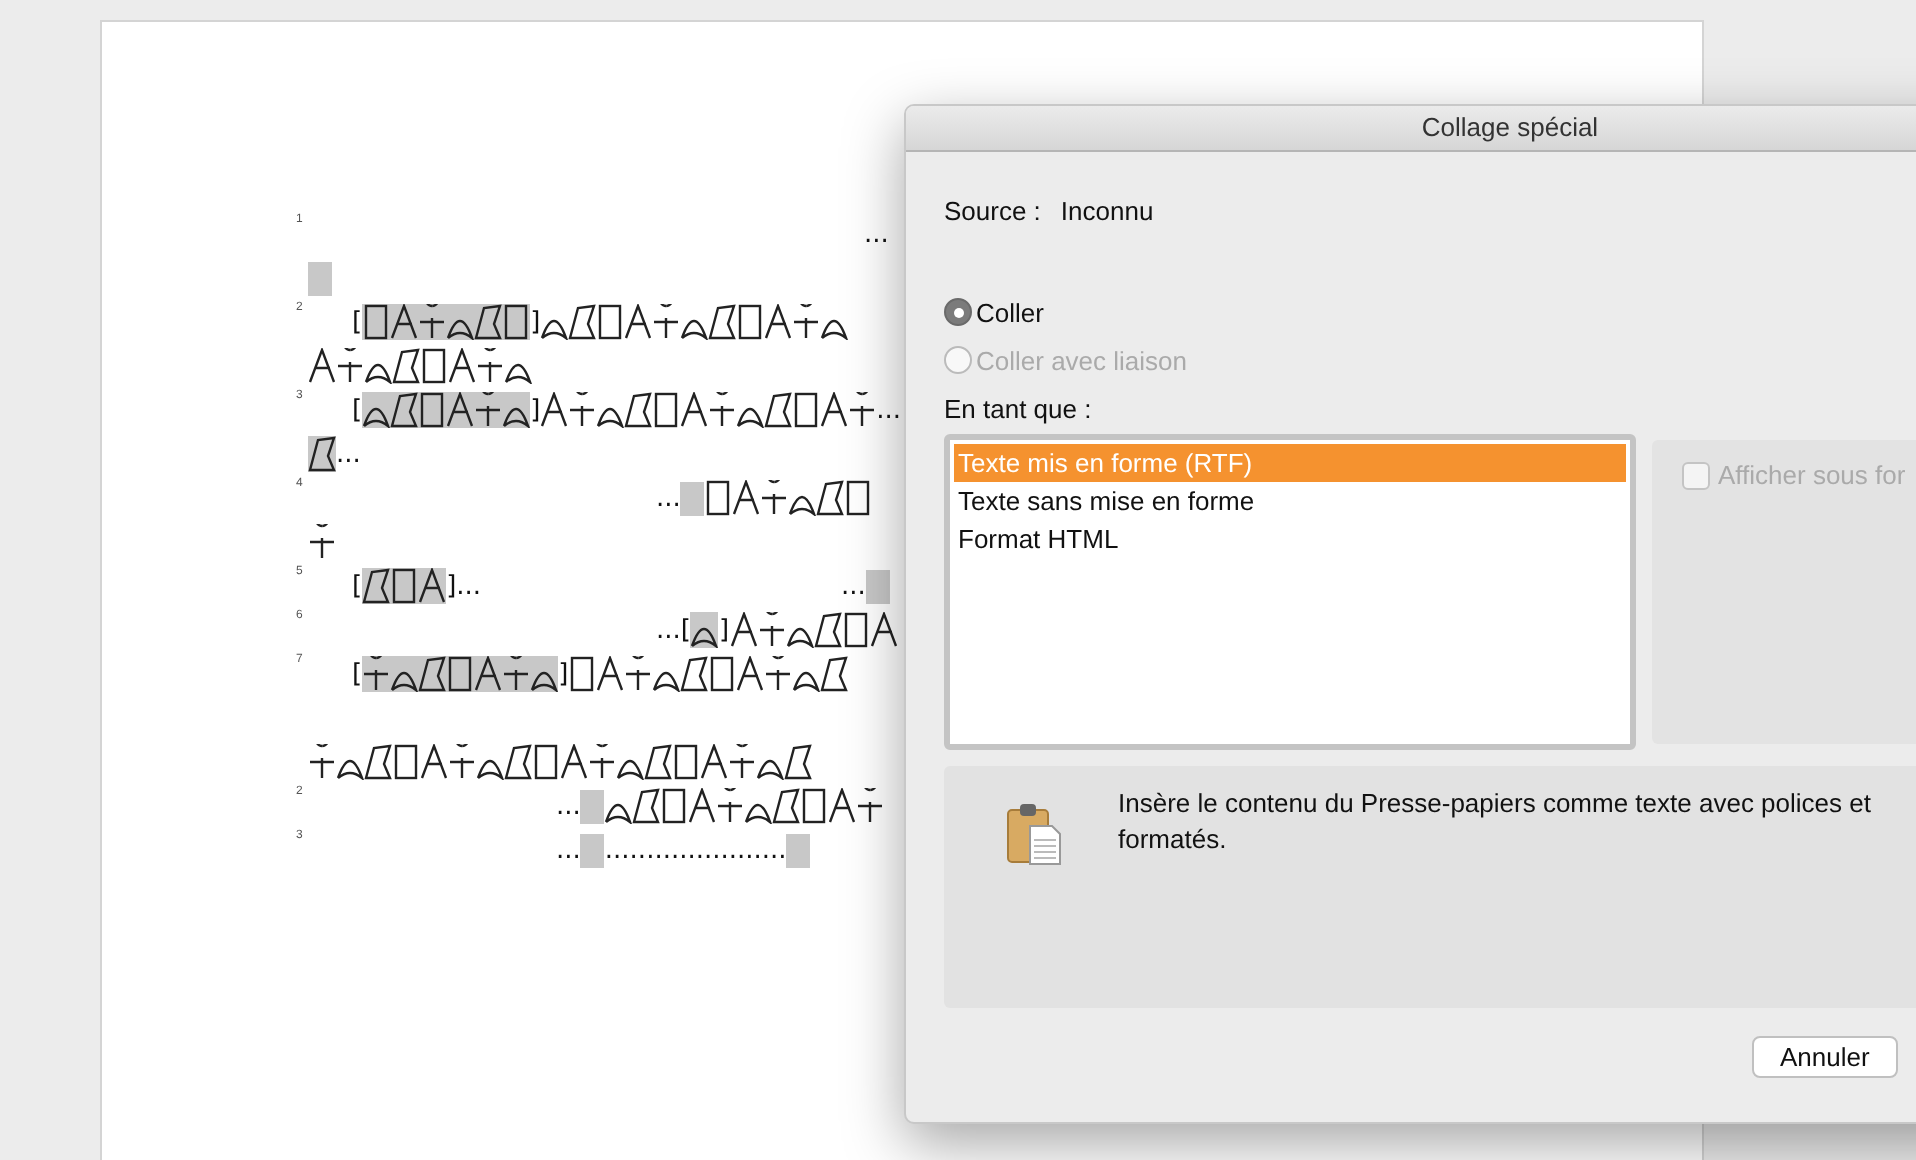 The image size is (1916, 1160). Describe the element at coordinates (1290, 501) in the screenshot. I see `format-item: Texte sans mise en forme` at that location.